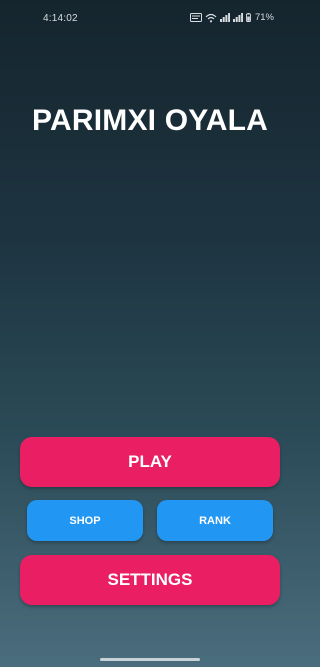 The image size is (320, 667). What do you see at coordinates (150, 462) in the screenshot?
I see `play-button: PLAY` at bounding box center [150, 462].